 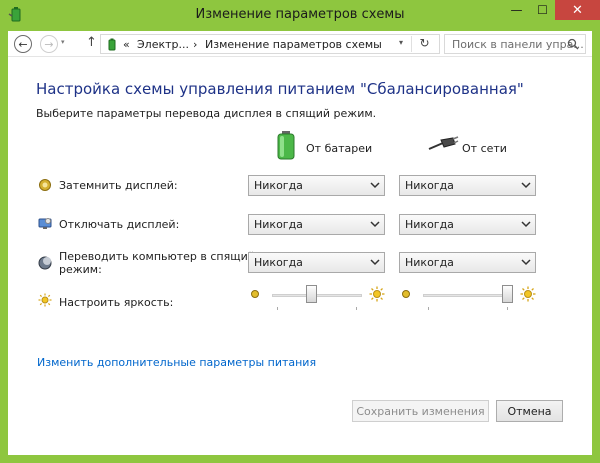 I want to click on breadcrumb-current: Изменение параметров схемы, so click(x=293, y=44).